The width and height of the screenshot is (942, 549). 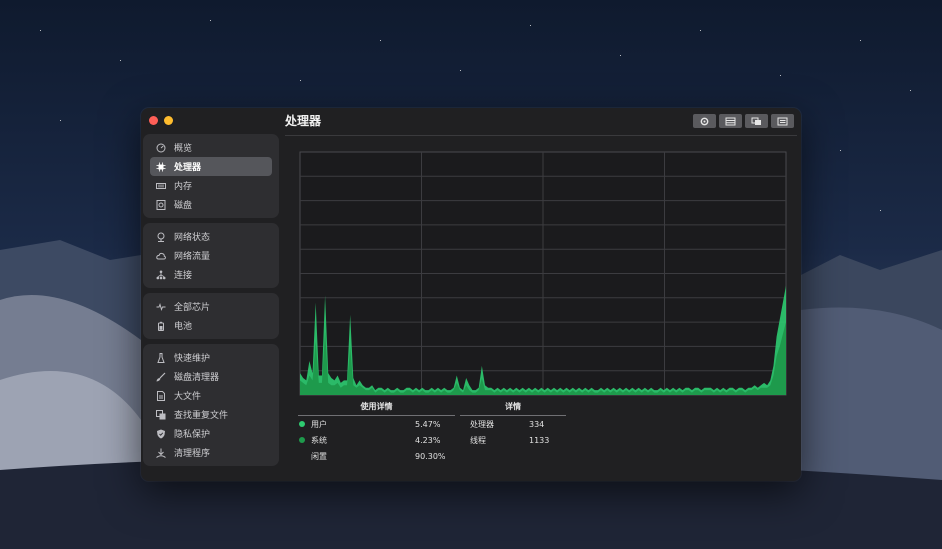 What do you see at coordinates (211, 147) in the screenshot?
I see `sidebar-item: 概览` at bounding box center [211, 147].